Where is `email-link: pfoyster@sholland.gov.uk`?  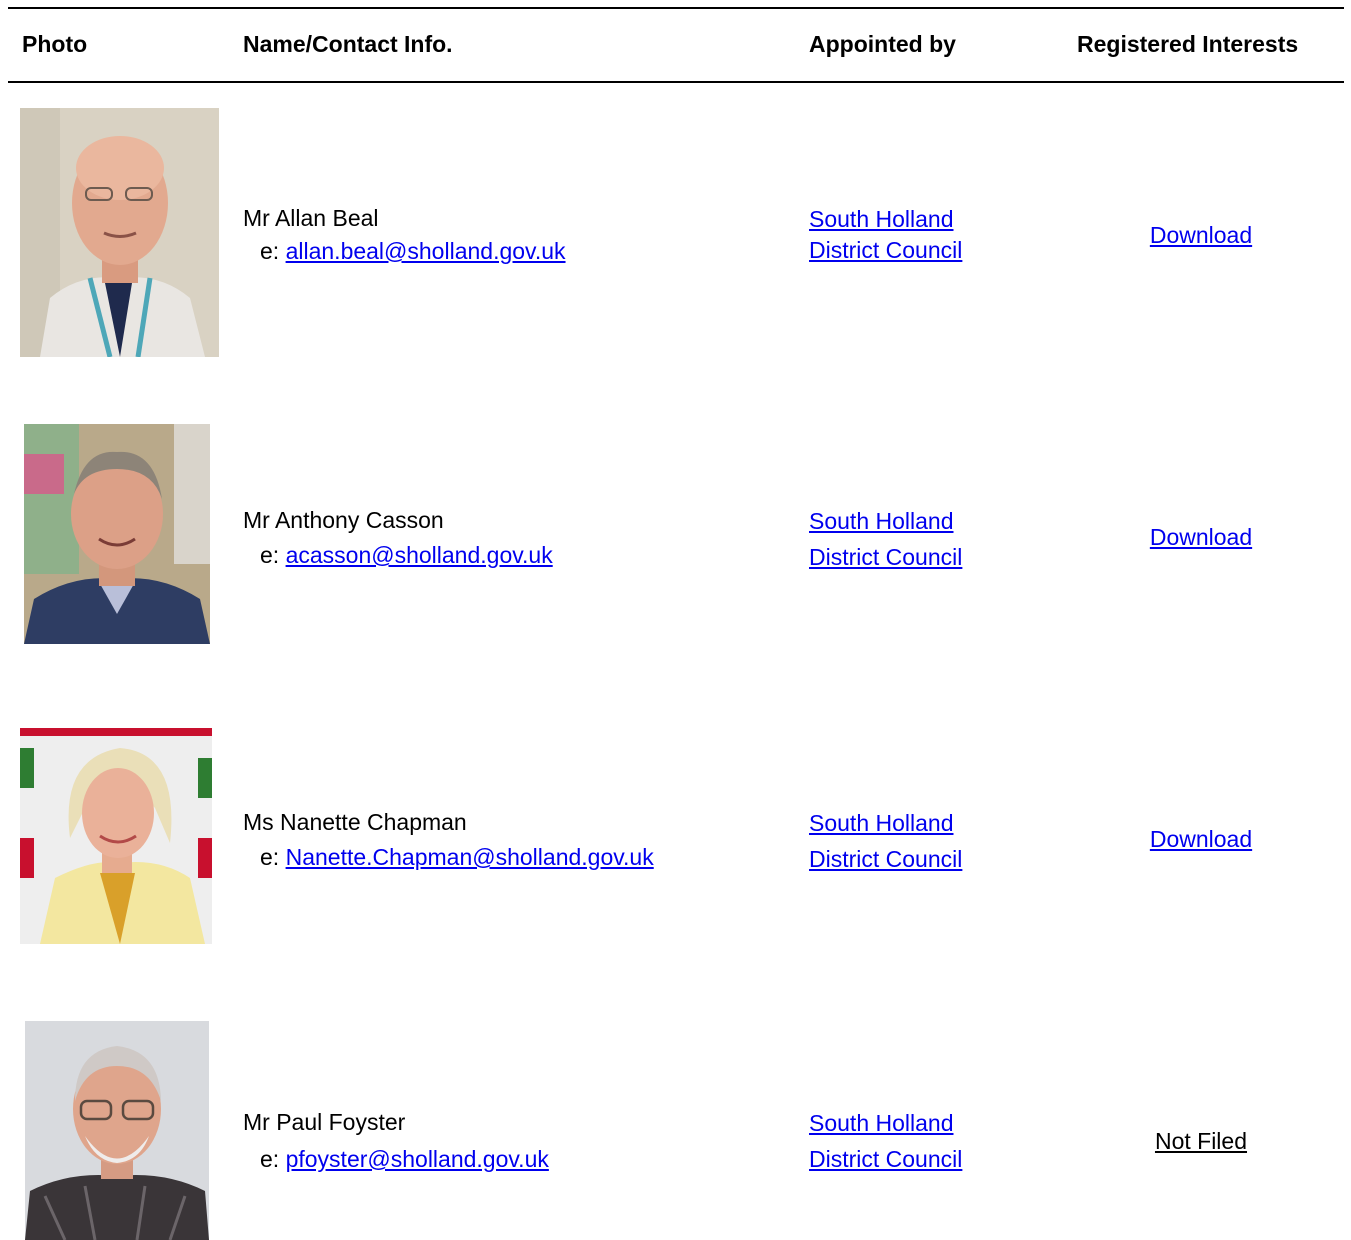 email-link: pfoyster@sholland.gov.uk is located at coordinates (417, 1159).